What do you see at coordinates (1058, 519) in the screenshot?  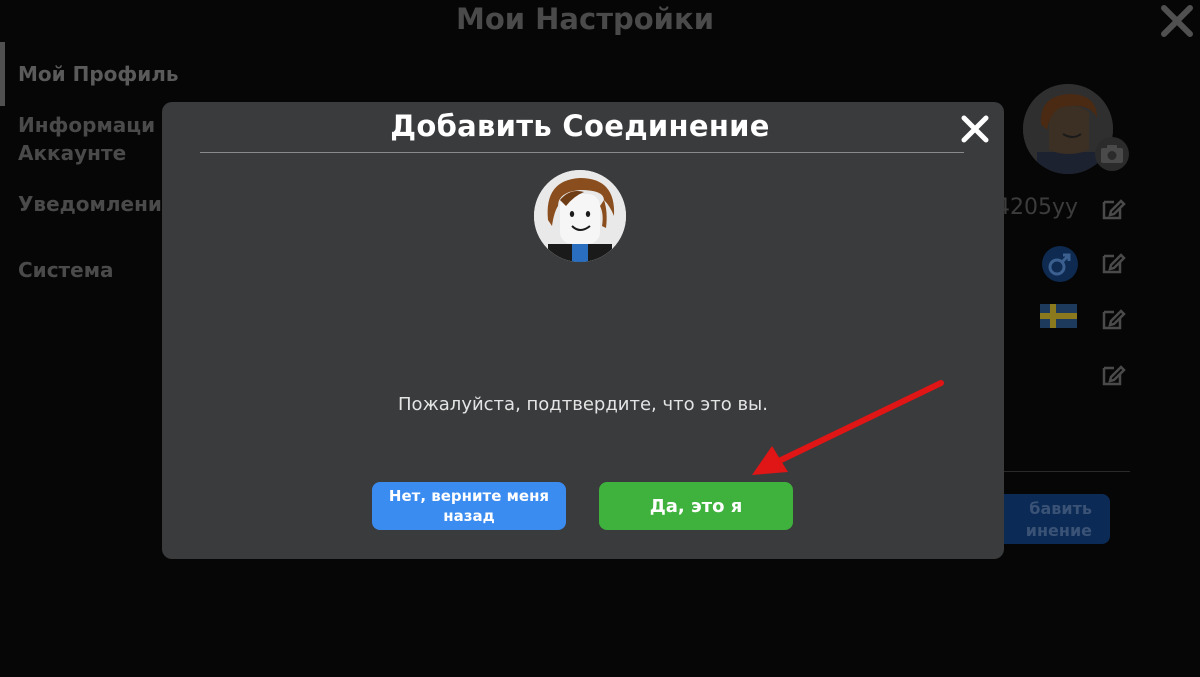 I see `add-connection-label: бавить инение` at bounding box center [1058, 519].